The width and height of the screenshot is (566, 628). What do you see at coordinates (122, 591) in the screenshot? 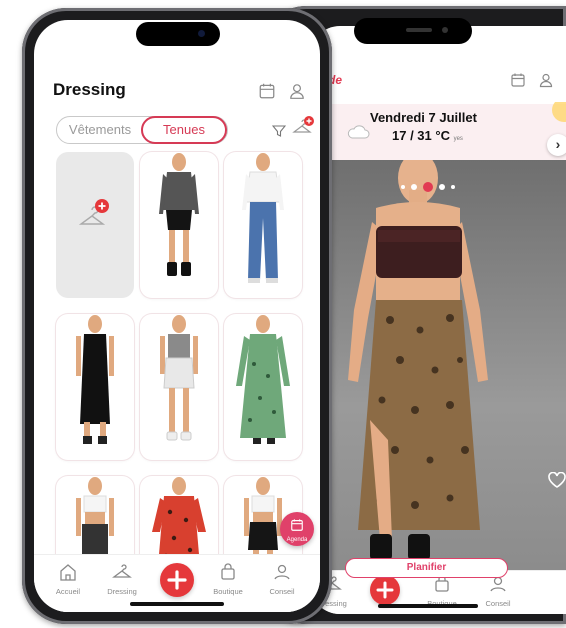
I see `nav-label: Dressing` at bounding box center [122, 591].